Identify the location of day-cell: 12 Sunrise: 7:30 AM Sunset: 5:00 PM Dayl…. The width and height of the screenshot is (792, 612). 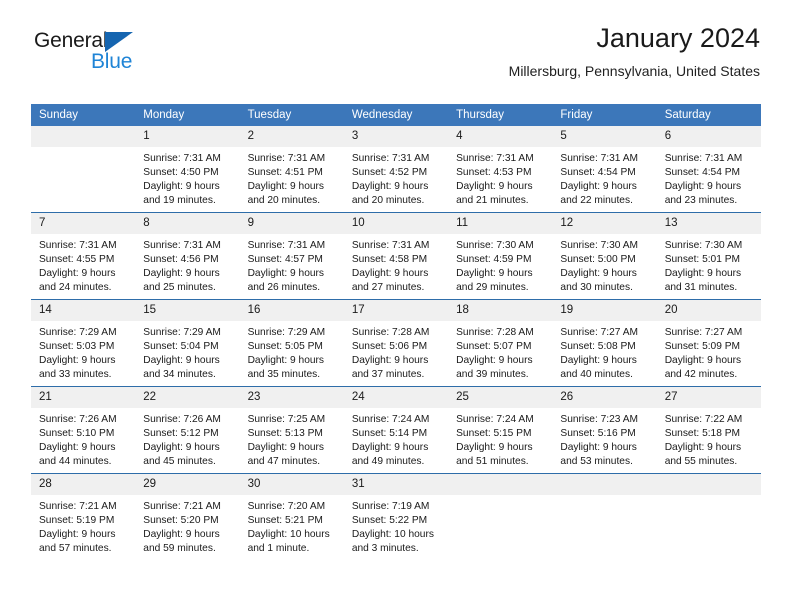
(604, 256).